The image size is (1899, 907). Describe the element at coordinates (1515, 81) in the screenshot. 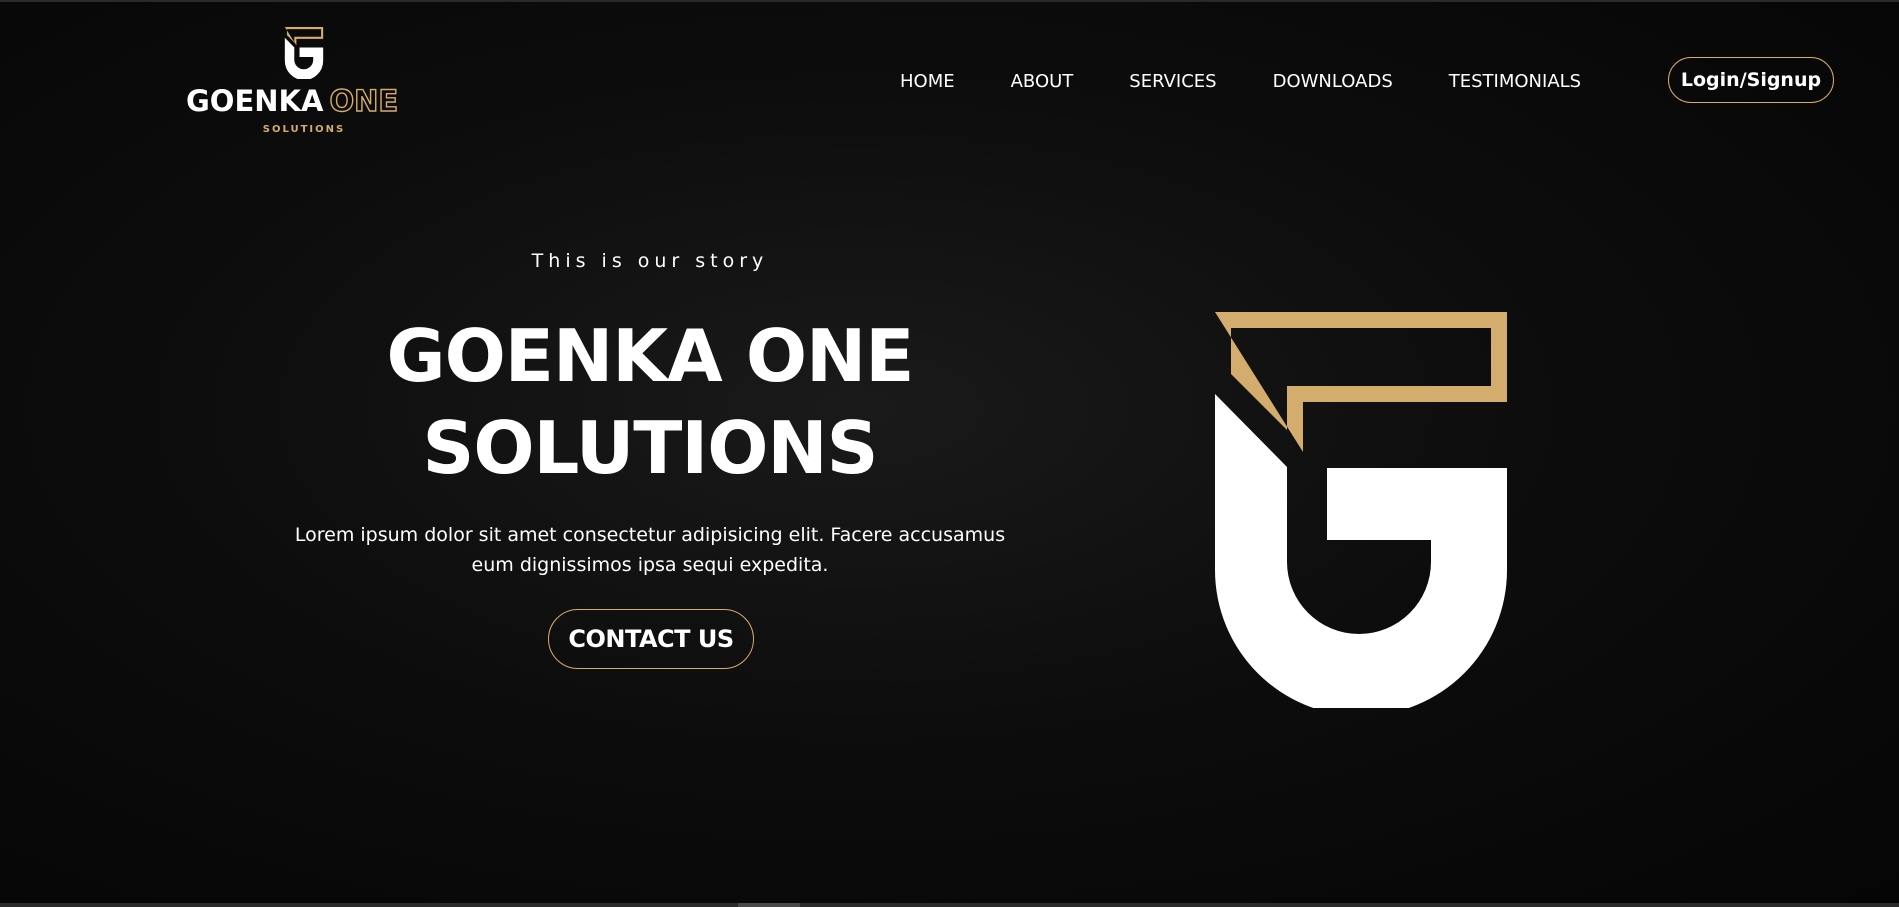

I see `nav-item-testimonials: TESTIMONIALS` at that location.